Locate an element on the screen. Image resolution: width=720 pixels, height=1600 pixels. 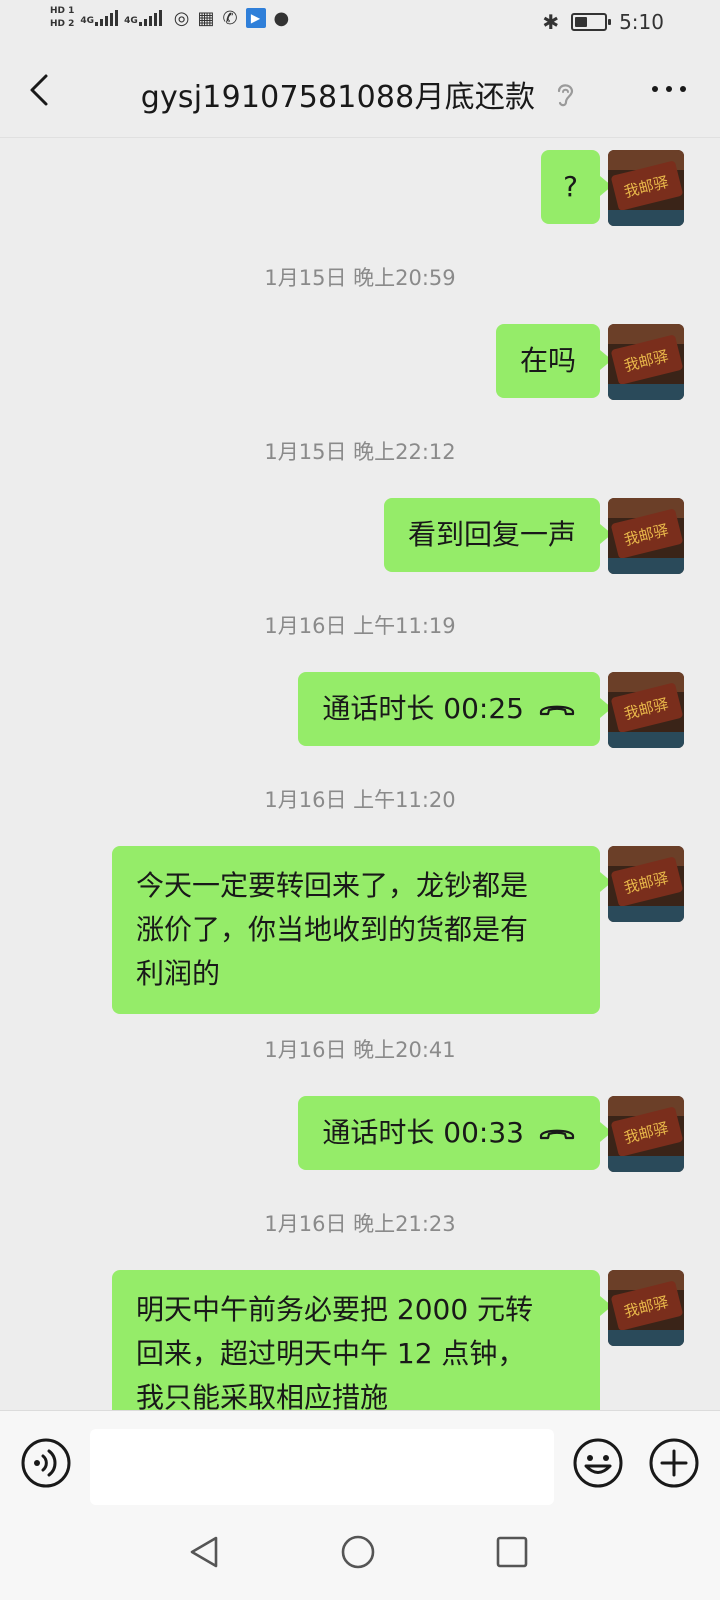
title-container: gysj19107581088月底还款 is located at coordinates (360, 94).